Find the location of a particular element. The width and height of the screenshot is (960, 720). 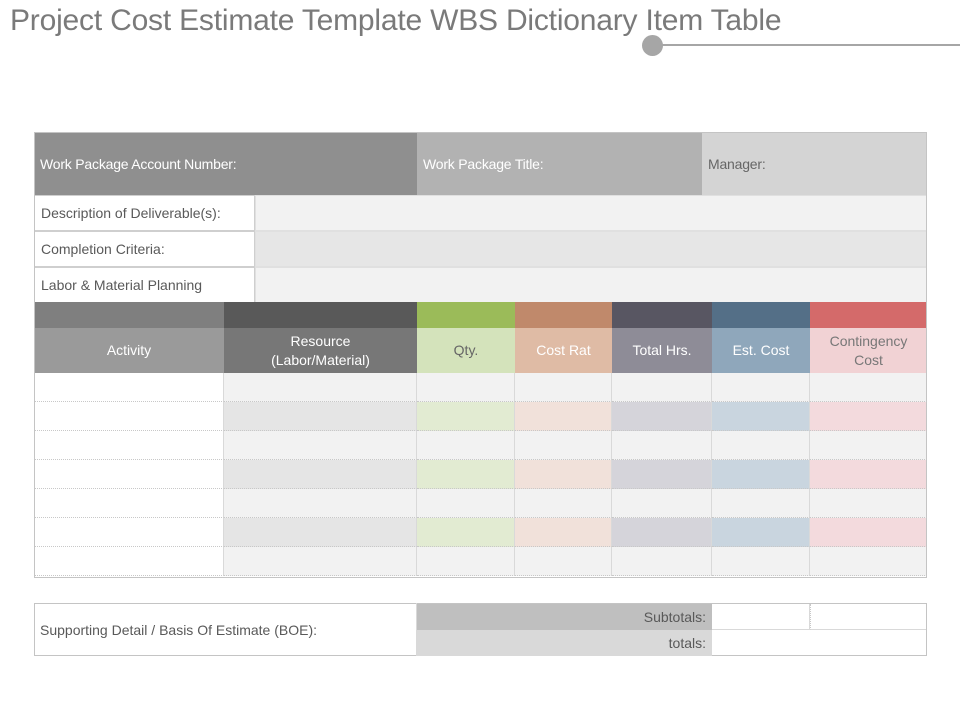

column-header: Contingency Cost is located at coordinates (868, 350).